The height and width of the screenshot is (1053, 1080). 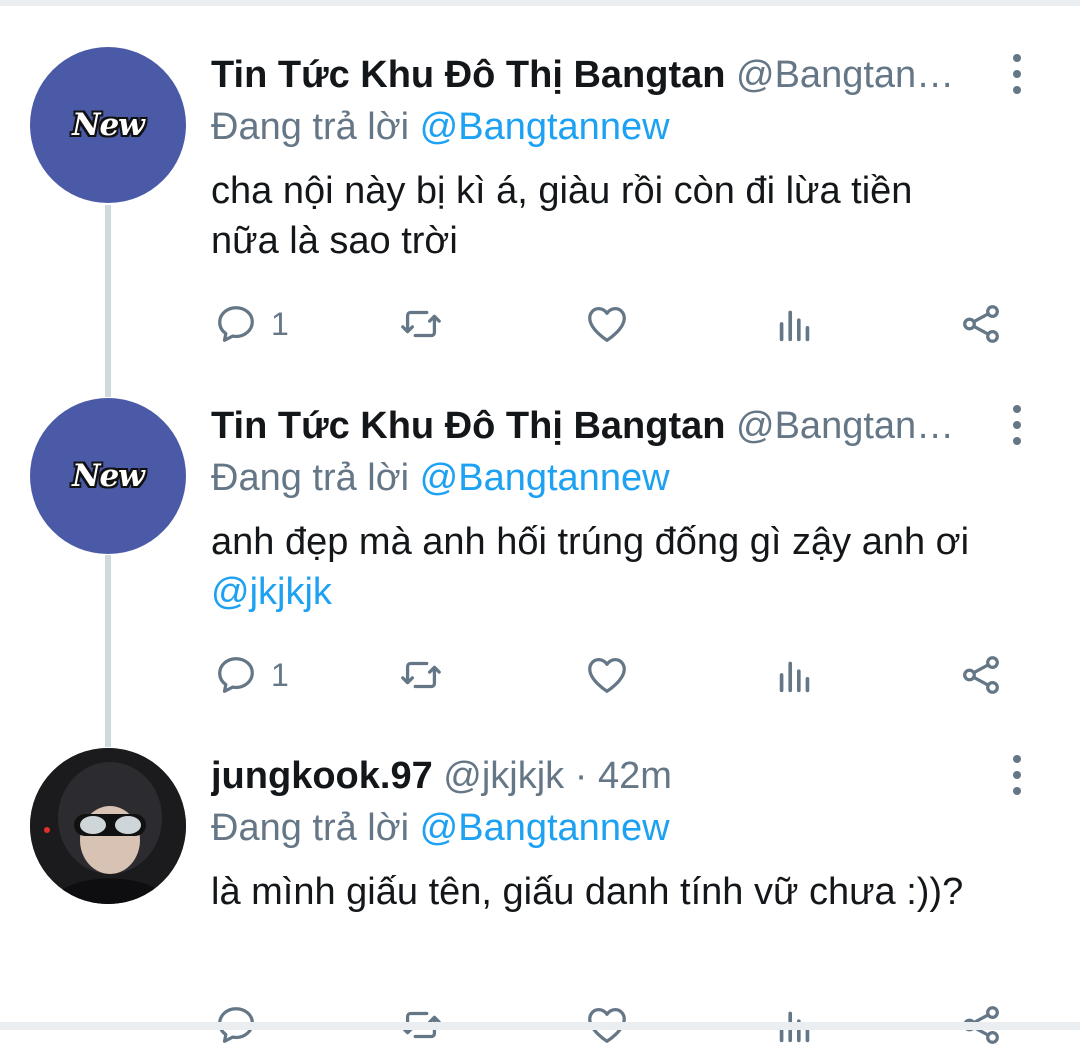 What do you see at coordinates (623, 776) in the screenshot?
I see `tweet-timestamp: · 42m` at bounding box center [623, 776].